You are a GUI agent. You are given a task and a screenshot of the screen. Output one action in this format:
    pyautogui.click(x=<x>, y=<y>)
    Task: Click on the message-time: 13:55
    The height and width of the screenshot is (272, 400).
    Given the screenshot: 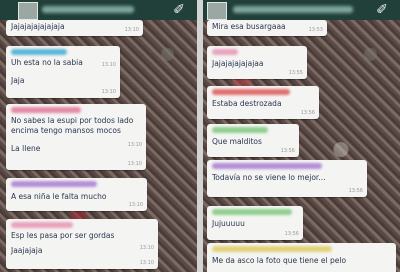 What is the action you would take?
    pyautogui.click(x=295, y=73)
    